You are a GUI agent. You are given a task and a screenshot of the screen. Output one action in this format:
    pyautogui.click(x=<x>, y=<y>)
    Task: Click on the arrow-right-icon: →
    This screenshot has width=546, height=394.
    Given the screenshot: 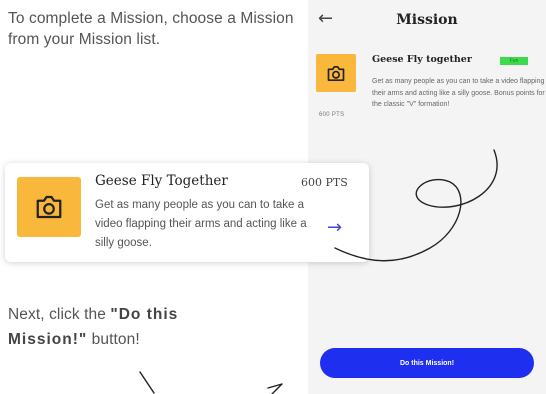 What is the action you would take?
    pyautogui.click(x=334, y=227)
    